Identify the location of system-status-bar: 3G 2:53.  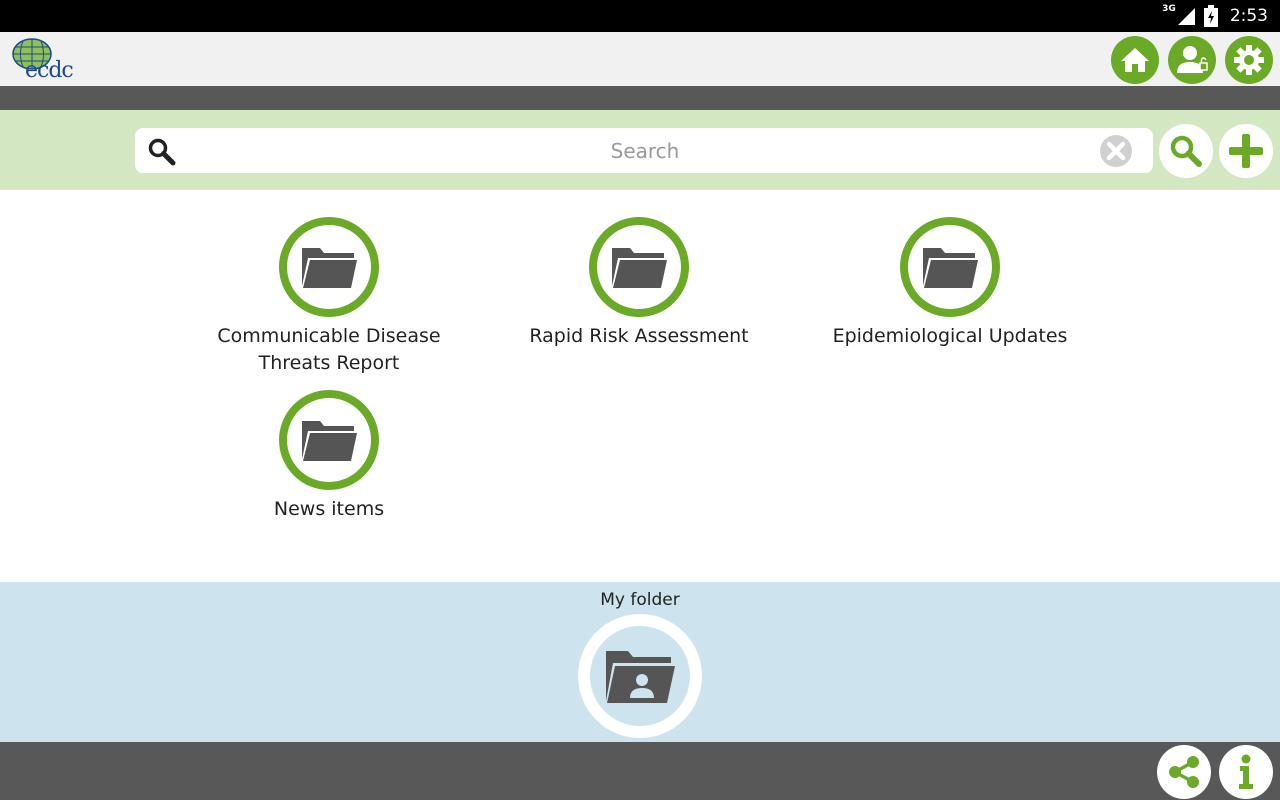
(640, 16).